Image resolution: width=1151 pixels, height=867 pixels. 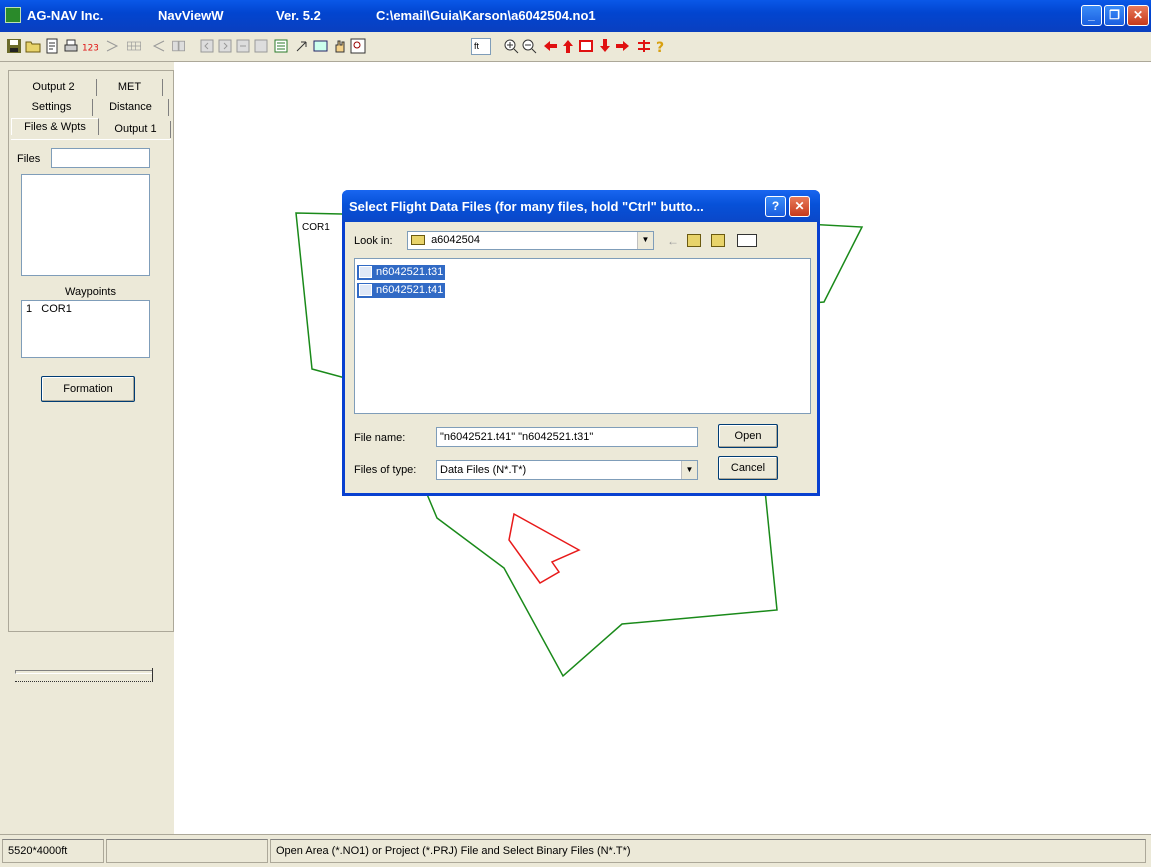 I want to click on files-list, so click(x=85, y=225).